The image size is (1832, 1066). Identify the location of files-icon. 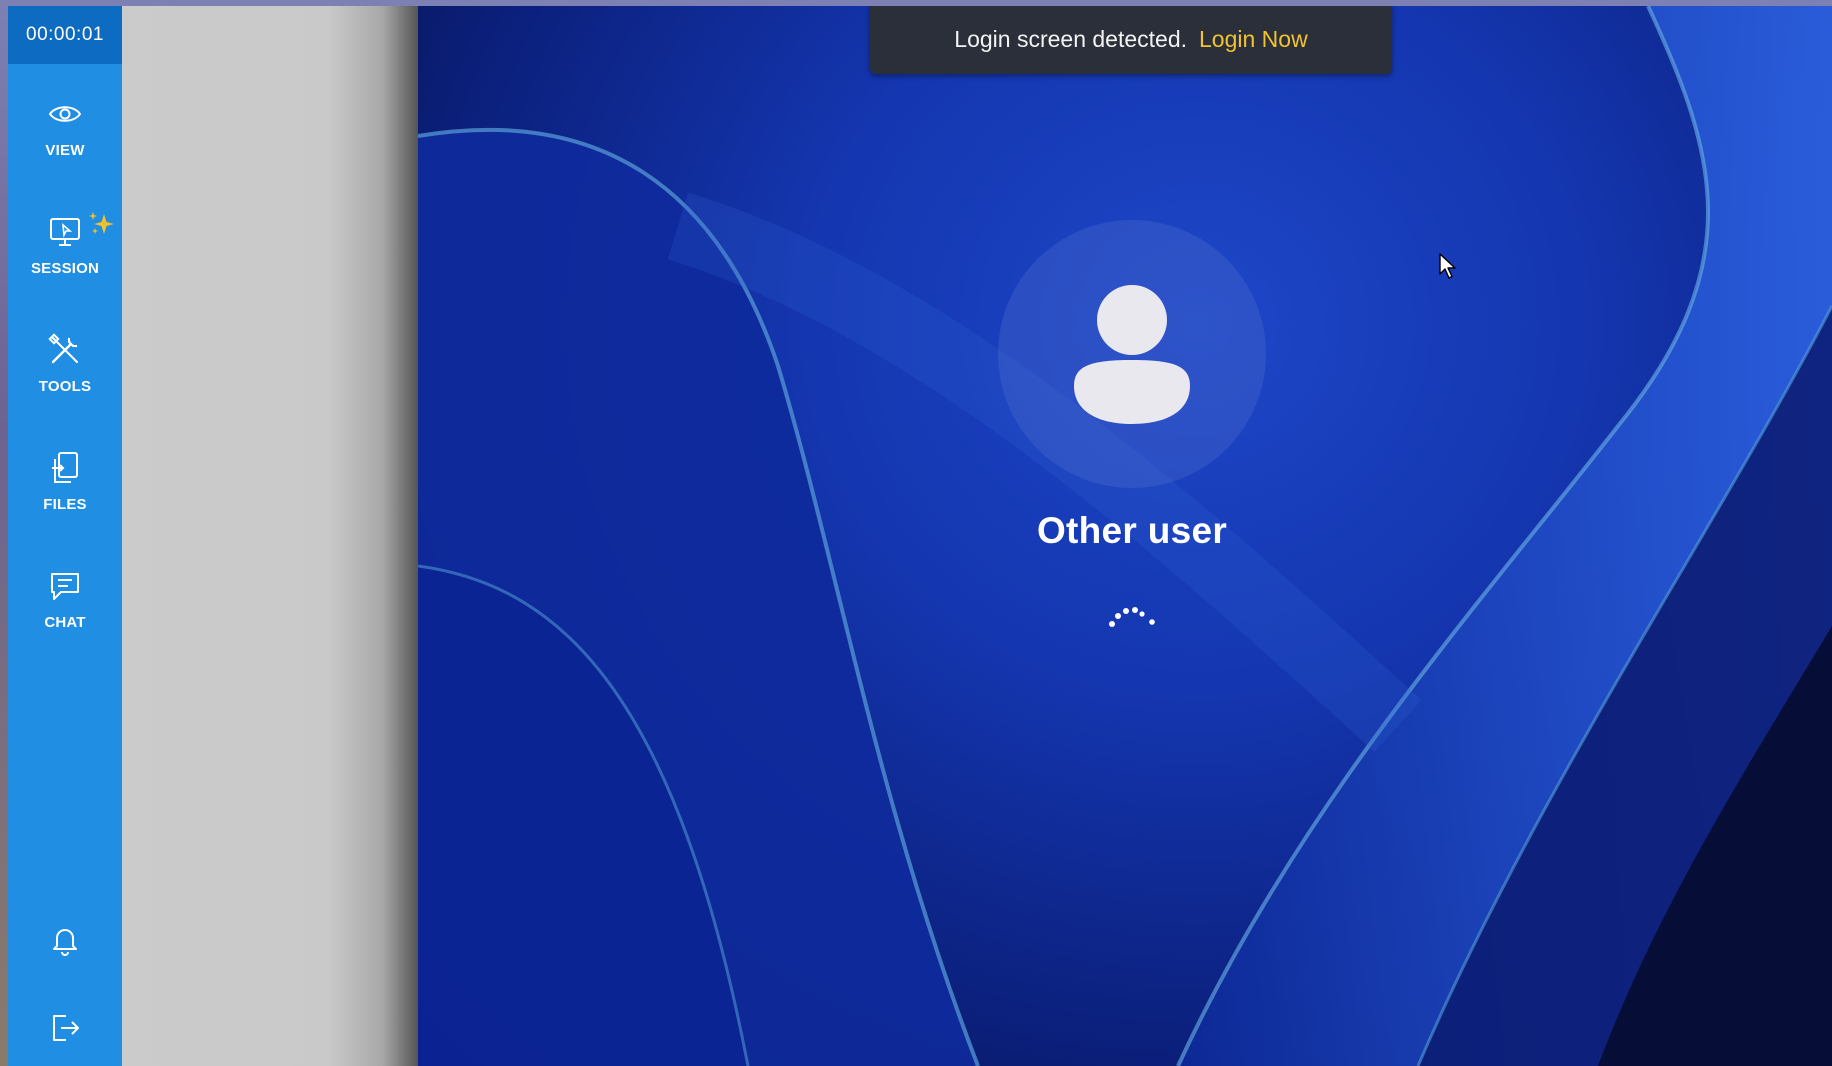
(65, 468).